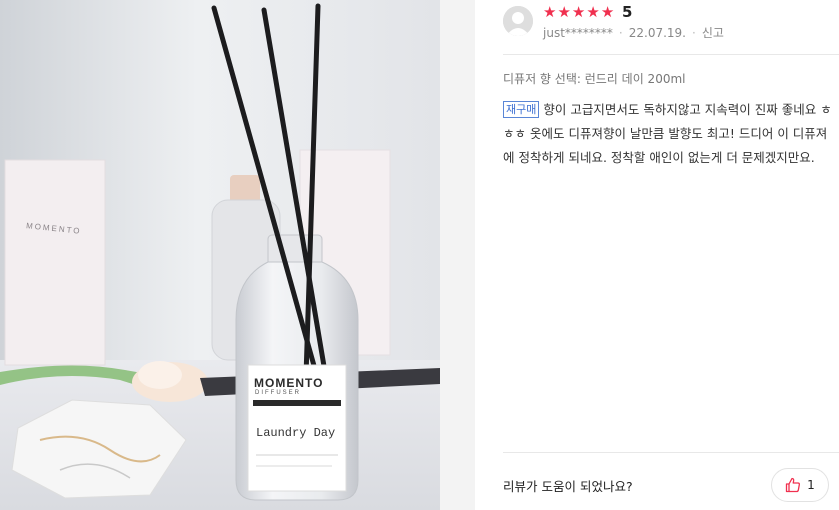  What do you see at coordinates (289, 383) in the screenshot?
I see `label-brand: MOMENTO` at bounding box center [289, 383].